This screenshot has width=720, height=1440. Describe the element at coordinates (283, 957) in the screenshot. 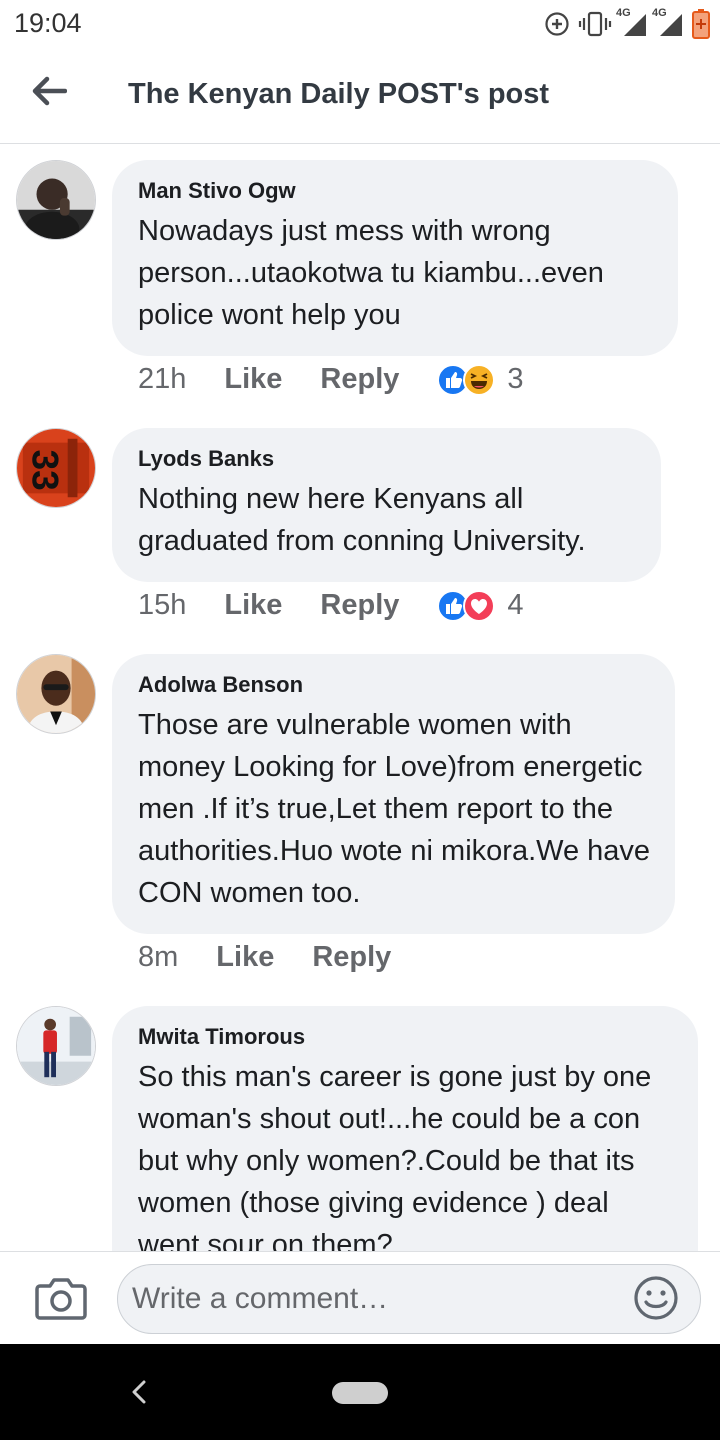

I see `comment-actions: 8m Like Reply` at that location.